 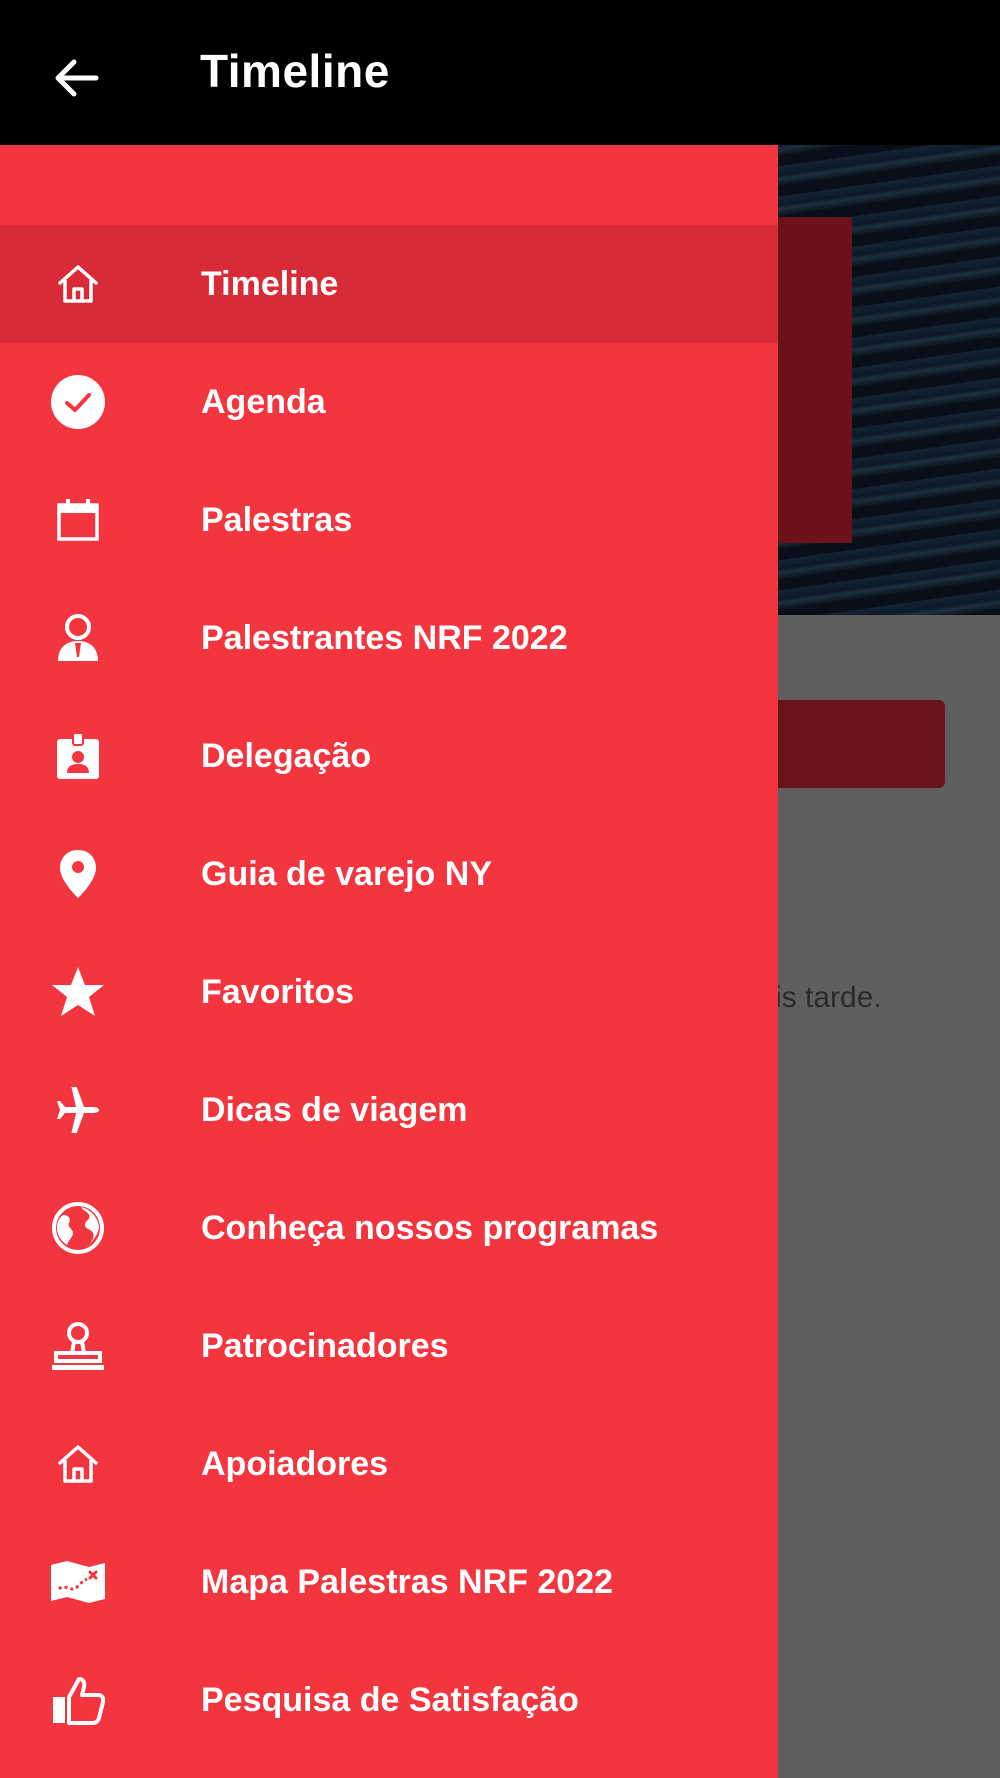 What do you see at coordinates (325, 1345) in the screenshot?
I see `menu-item-label: Patrocinadores` at bounding box center [325, 1345].